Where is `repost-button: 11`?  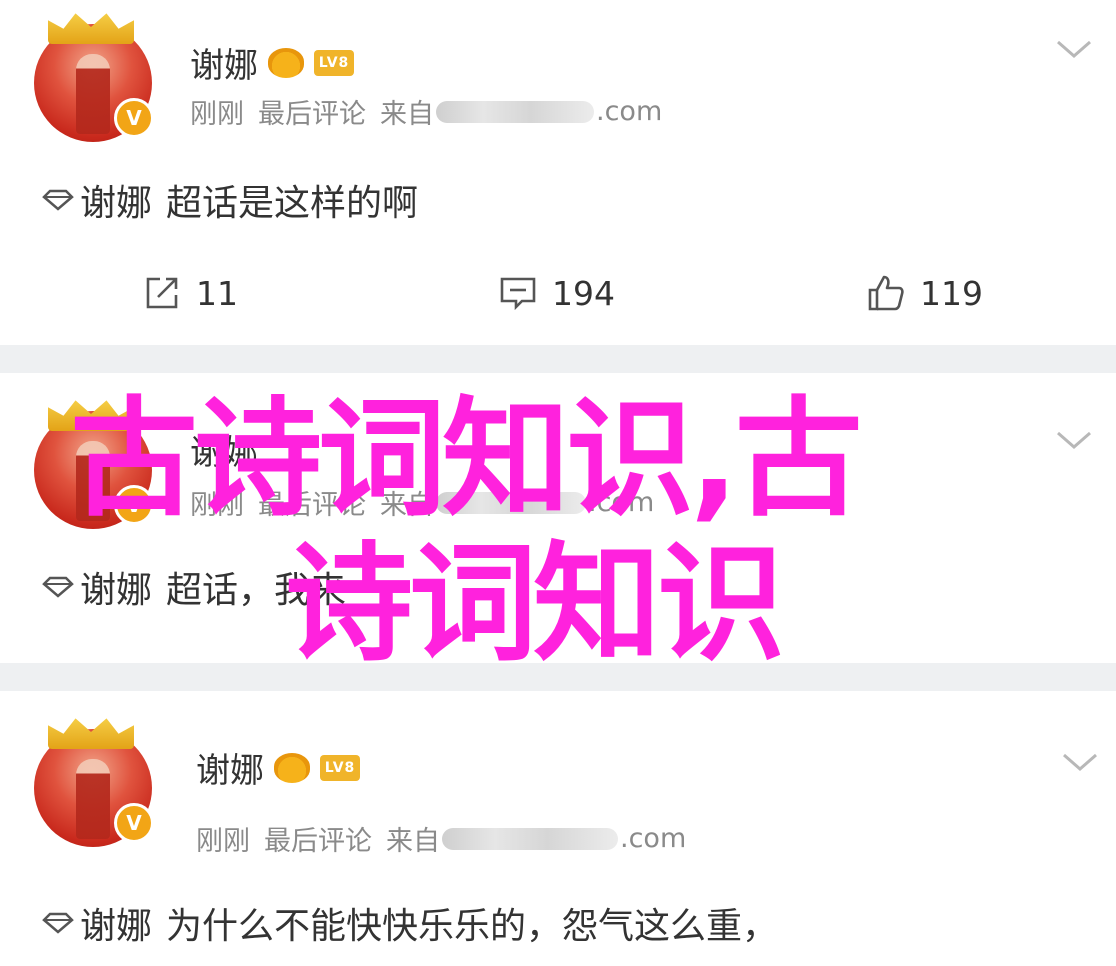
repost-button: 11 is located at coordinates (190, 293).